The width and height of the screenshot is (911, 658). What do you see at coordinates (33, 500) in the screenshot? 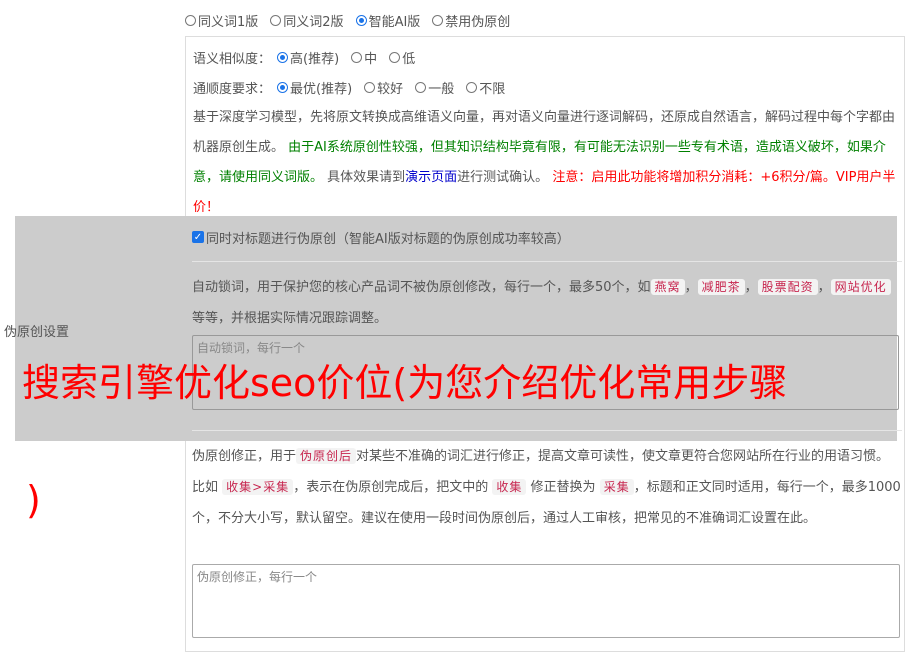
I see `overlay-headline-tail: )` at bounding box center [33, 500].